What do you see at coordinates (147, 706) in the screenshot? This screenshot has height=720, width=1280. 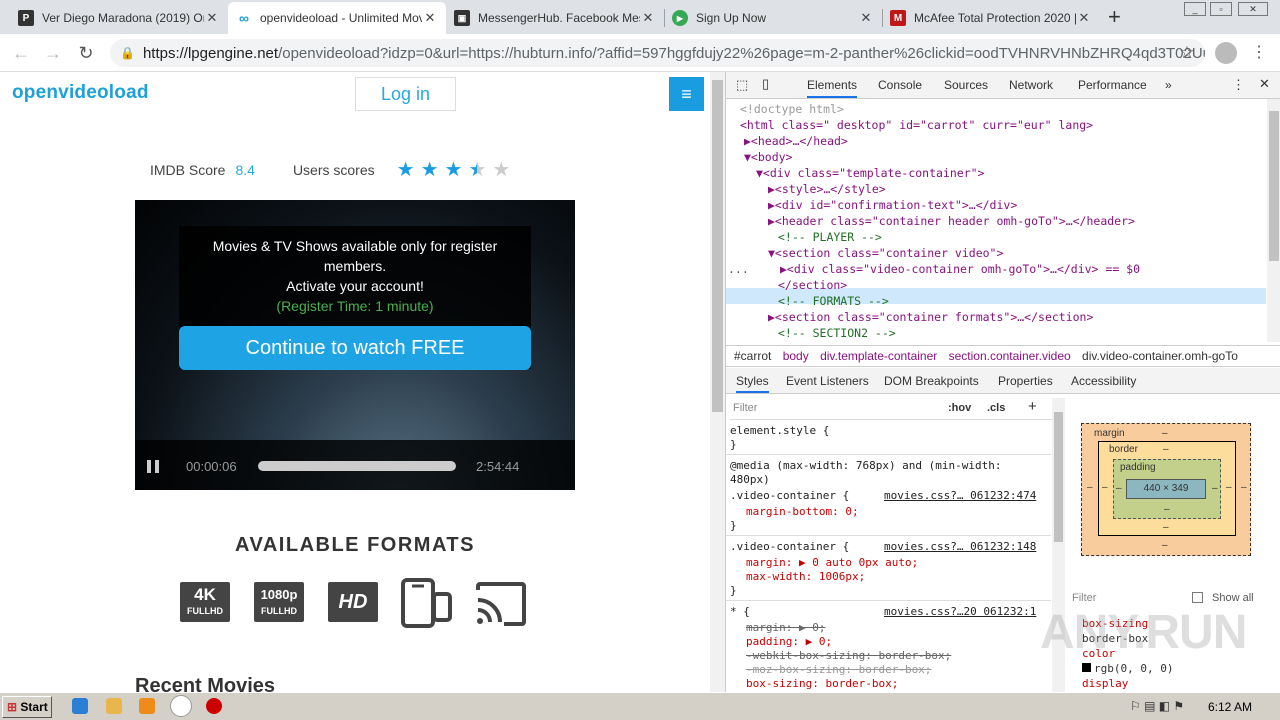 I see `media-player-icon` at bounding box center [147, 706].